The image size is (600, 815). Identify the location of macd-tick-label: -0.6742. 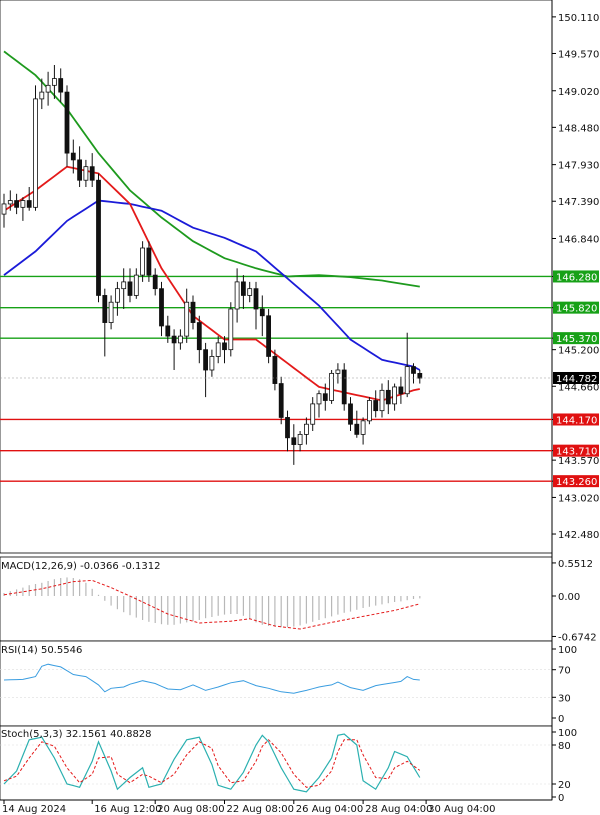
(577, 637).